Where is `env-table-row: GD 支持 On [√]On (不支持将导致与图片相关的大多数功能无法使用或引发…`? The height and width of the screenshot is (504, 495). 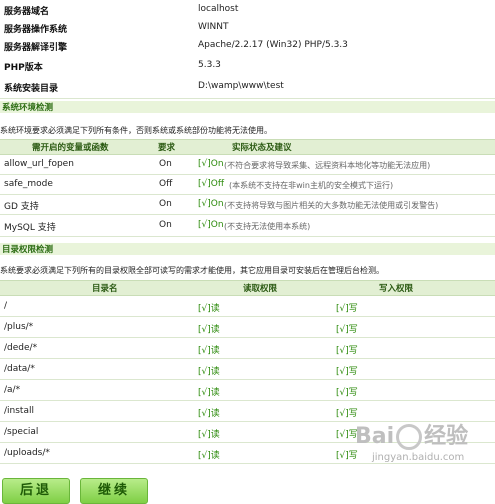
env-table-row: GD 支持 On [√]On (不支持将导致与图片相关的大多数功能无法使用或引发… is located at coordinates (247, 205).